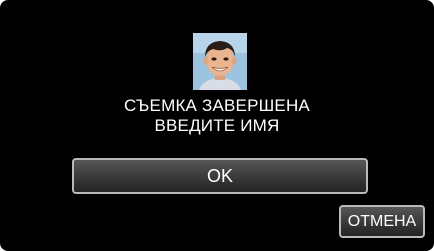 Image resolution: width=434 pixels, height=251 pixels. Describe the element at coordinates (220, 61) in the screenshot. I see `face-photo` at that location.